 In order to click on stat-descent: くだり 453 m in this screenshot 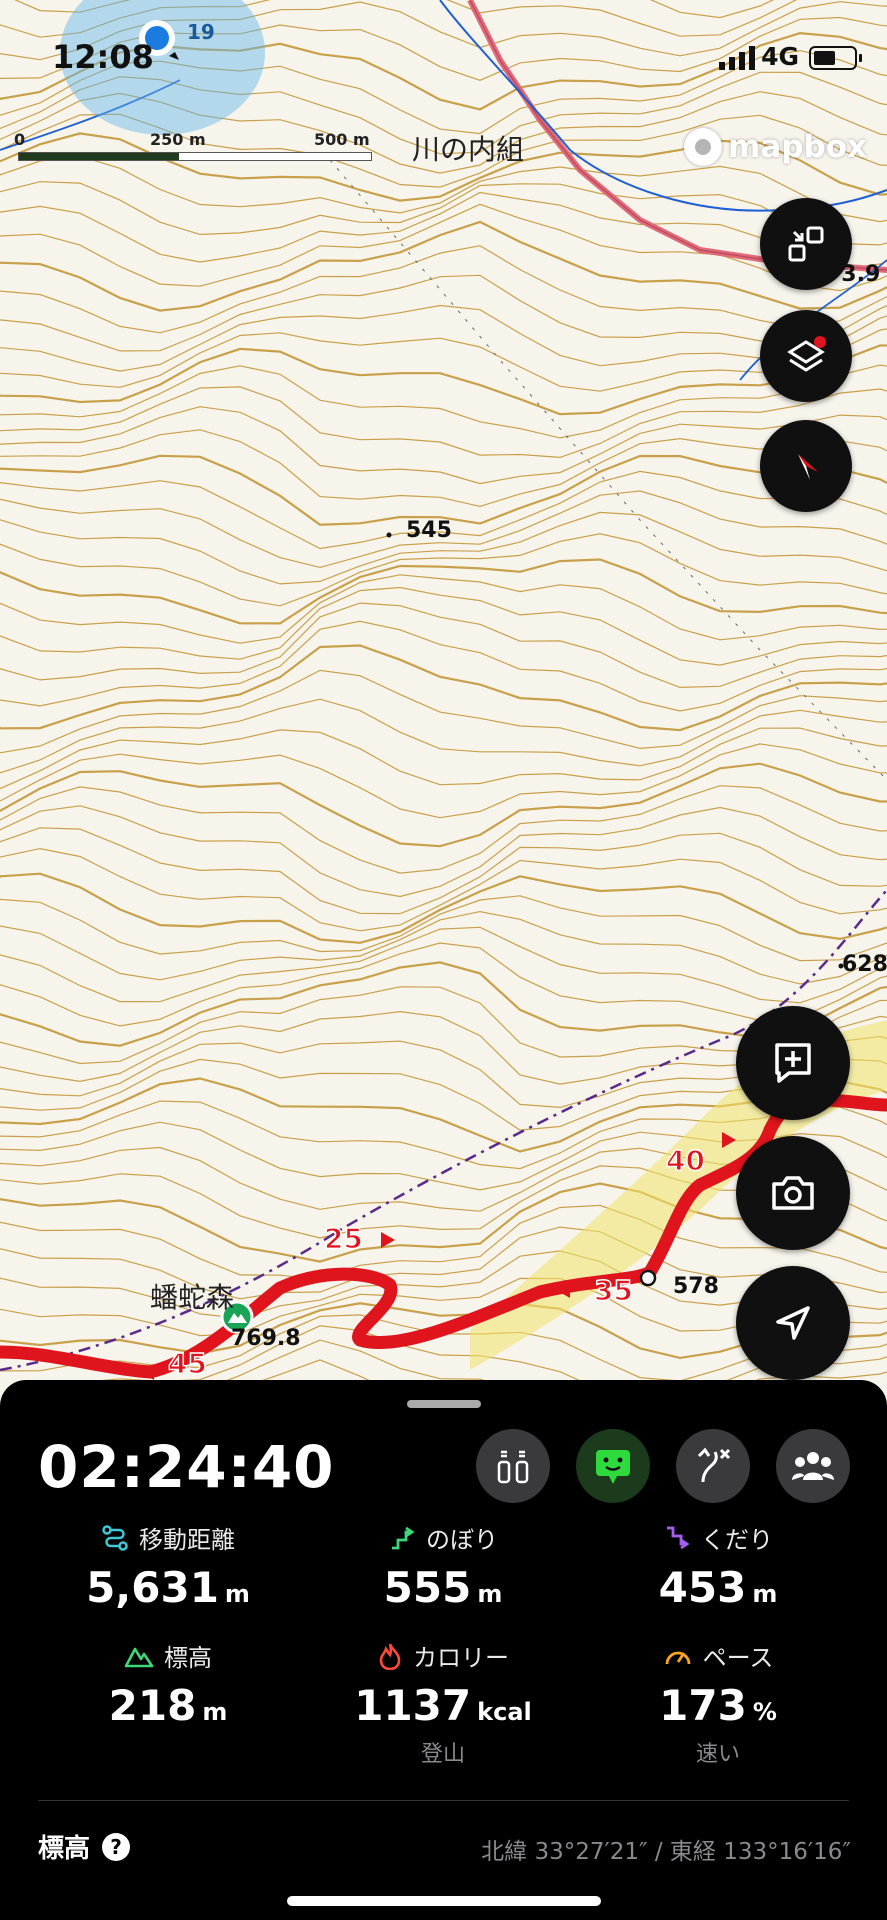, I will do `click(718, 1566)`.